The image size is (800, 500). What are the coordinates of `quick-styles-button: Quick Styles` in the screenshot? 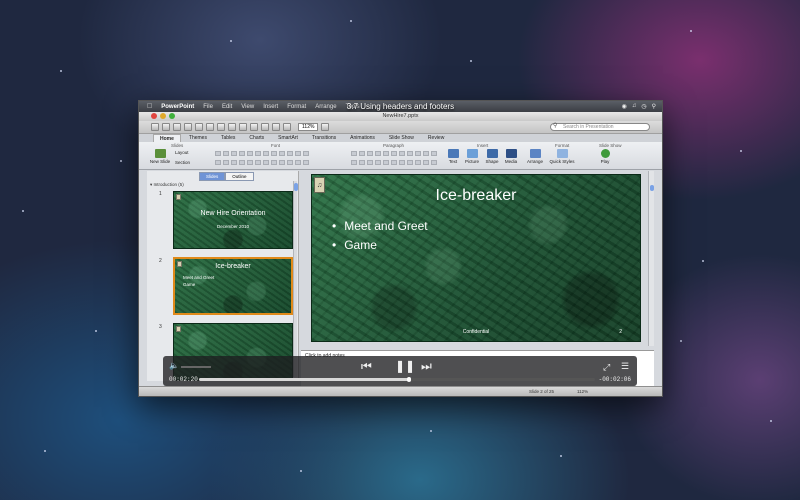 It's located at (562, 156).